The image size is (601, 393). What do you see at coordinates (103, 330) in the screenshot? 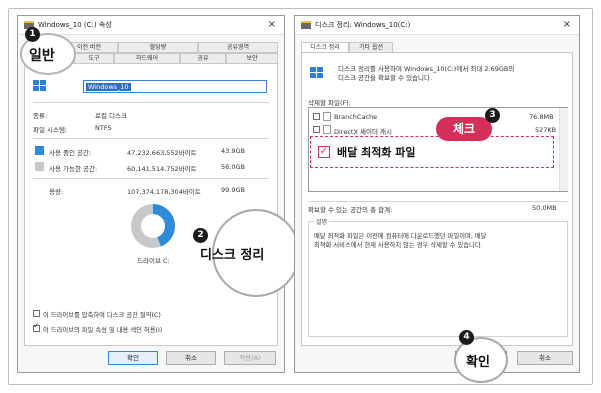
I see `index-label: 이 드라이브의 파일 속성 및 내용 색인 허용(I)` at bounding box center [103, 330].